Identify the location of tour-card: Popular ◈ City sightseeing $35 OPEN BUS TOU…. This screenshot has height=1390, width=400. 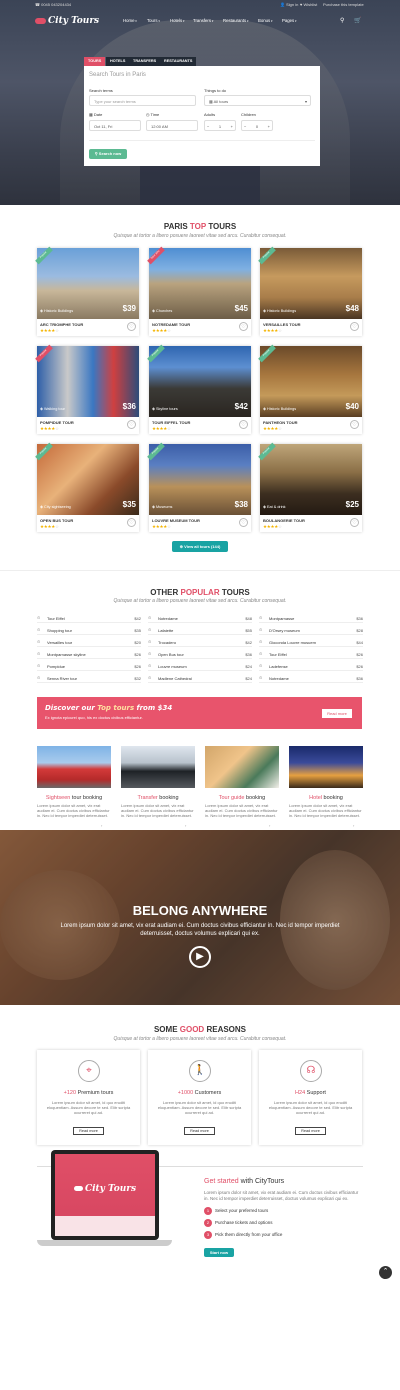
(87, 487).